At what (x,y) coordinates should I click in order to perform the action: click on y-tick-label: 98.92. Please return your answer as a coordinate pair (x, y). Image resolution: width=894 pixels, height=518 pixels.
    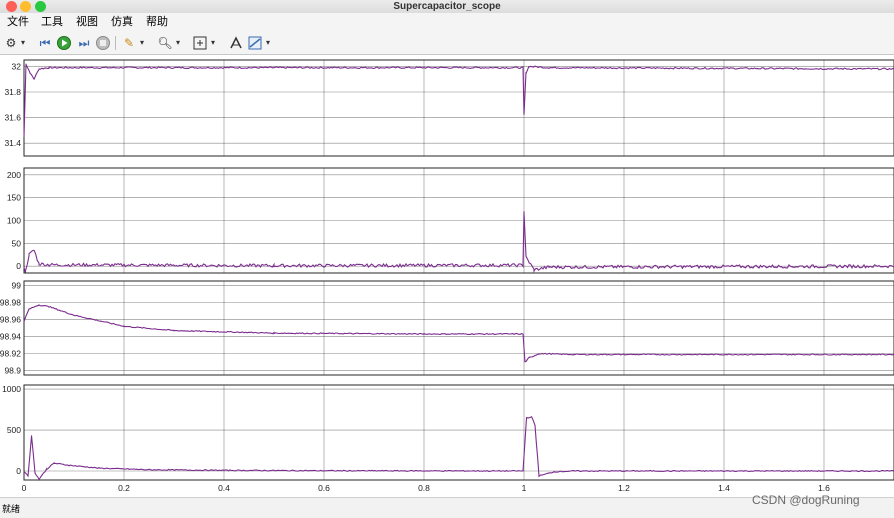
    Looking at the image, I should click on (10, 354).